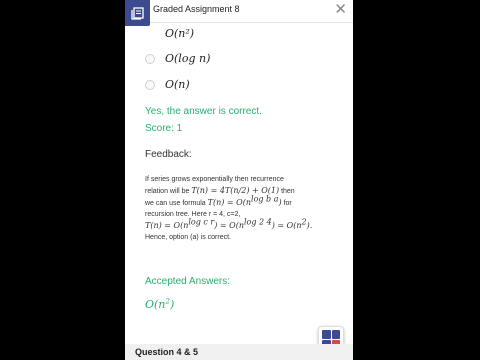 The image size is (480, 360). I want to click on option-log-n: O(log n), so click(177, 58).